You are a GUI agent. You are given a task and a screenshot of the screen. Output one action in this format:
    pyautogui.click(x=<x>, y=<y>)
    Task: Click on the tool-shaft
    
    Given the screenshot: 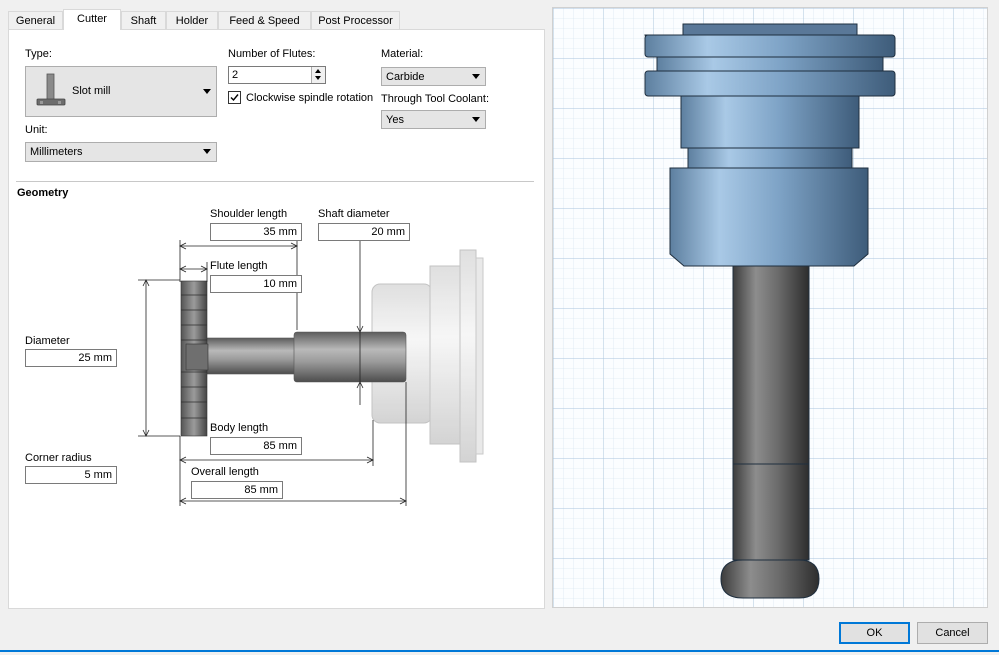 What is the action you would take?
    pyautogui.click(x=350, y=357)
    